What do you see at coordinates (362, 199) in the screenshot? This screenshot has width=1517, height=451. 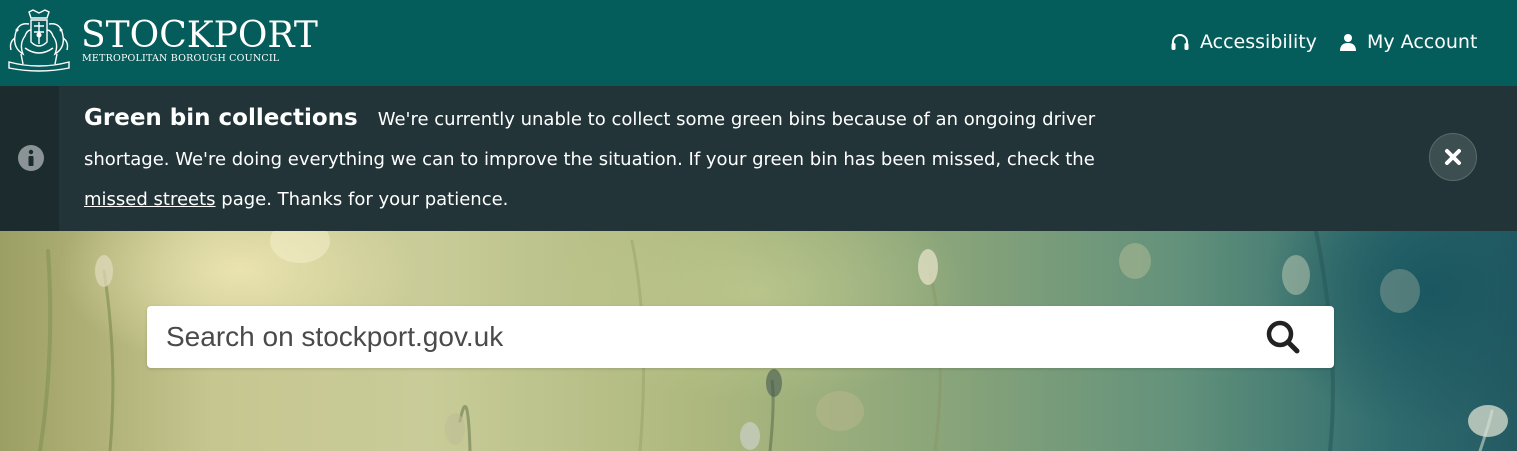 I see `alert-body-end: page. Thanks for your patience.` at bounding box center [362, 199].